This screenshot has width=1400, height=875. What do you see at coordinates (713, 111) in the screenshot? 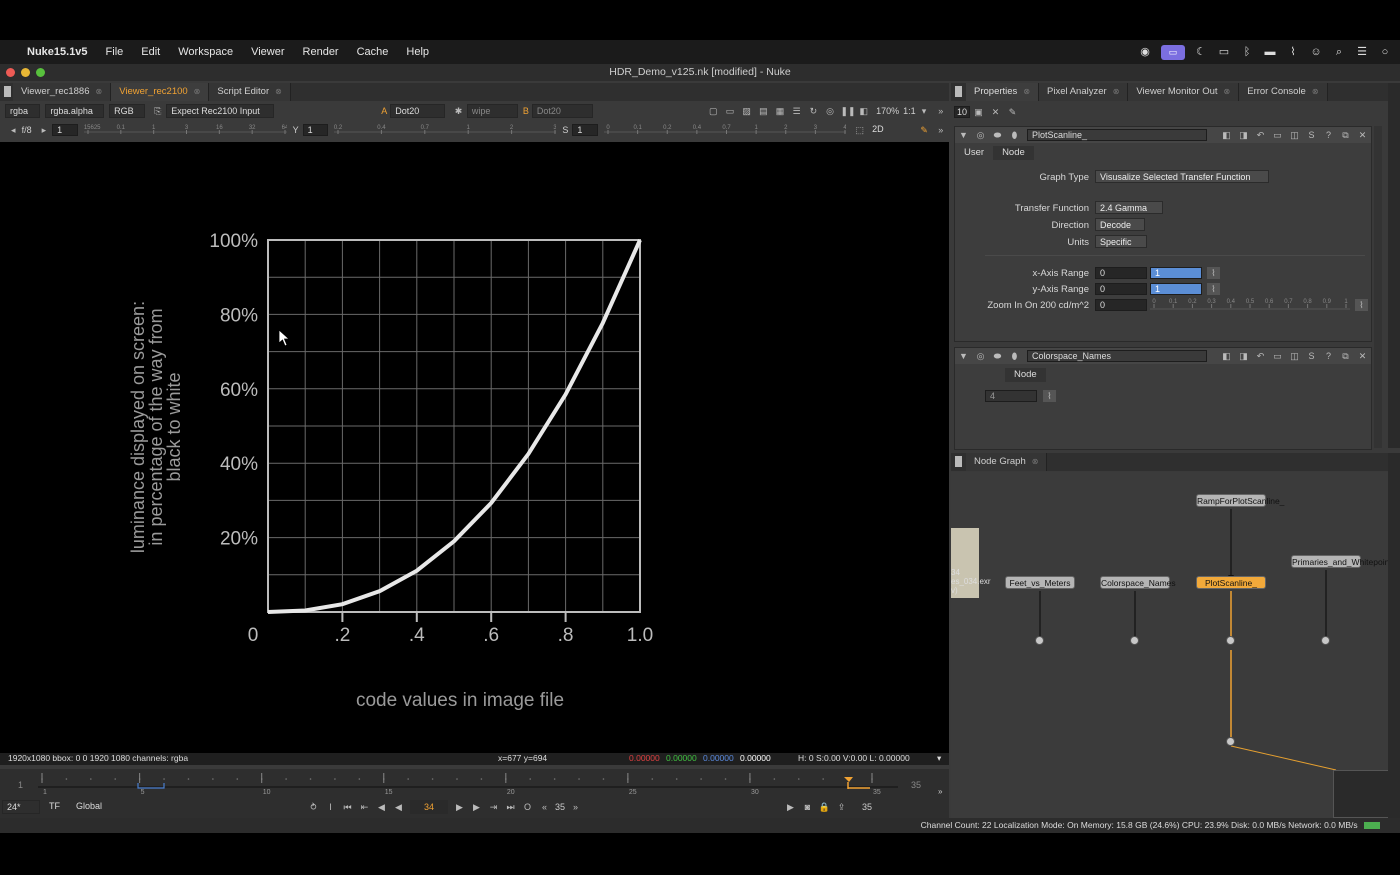
I see `roi-icon: ▢` at bounding box center [713, 111].